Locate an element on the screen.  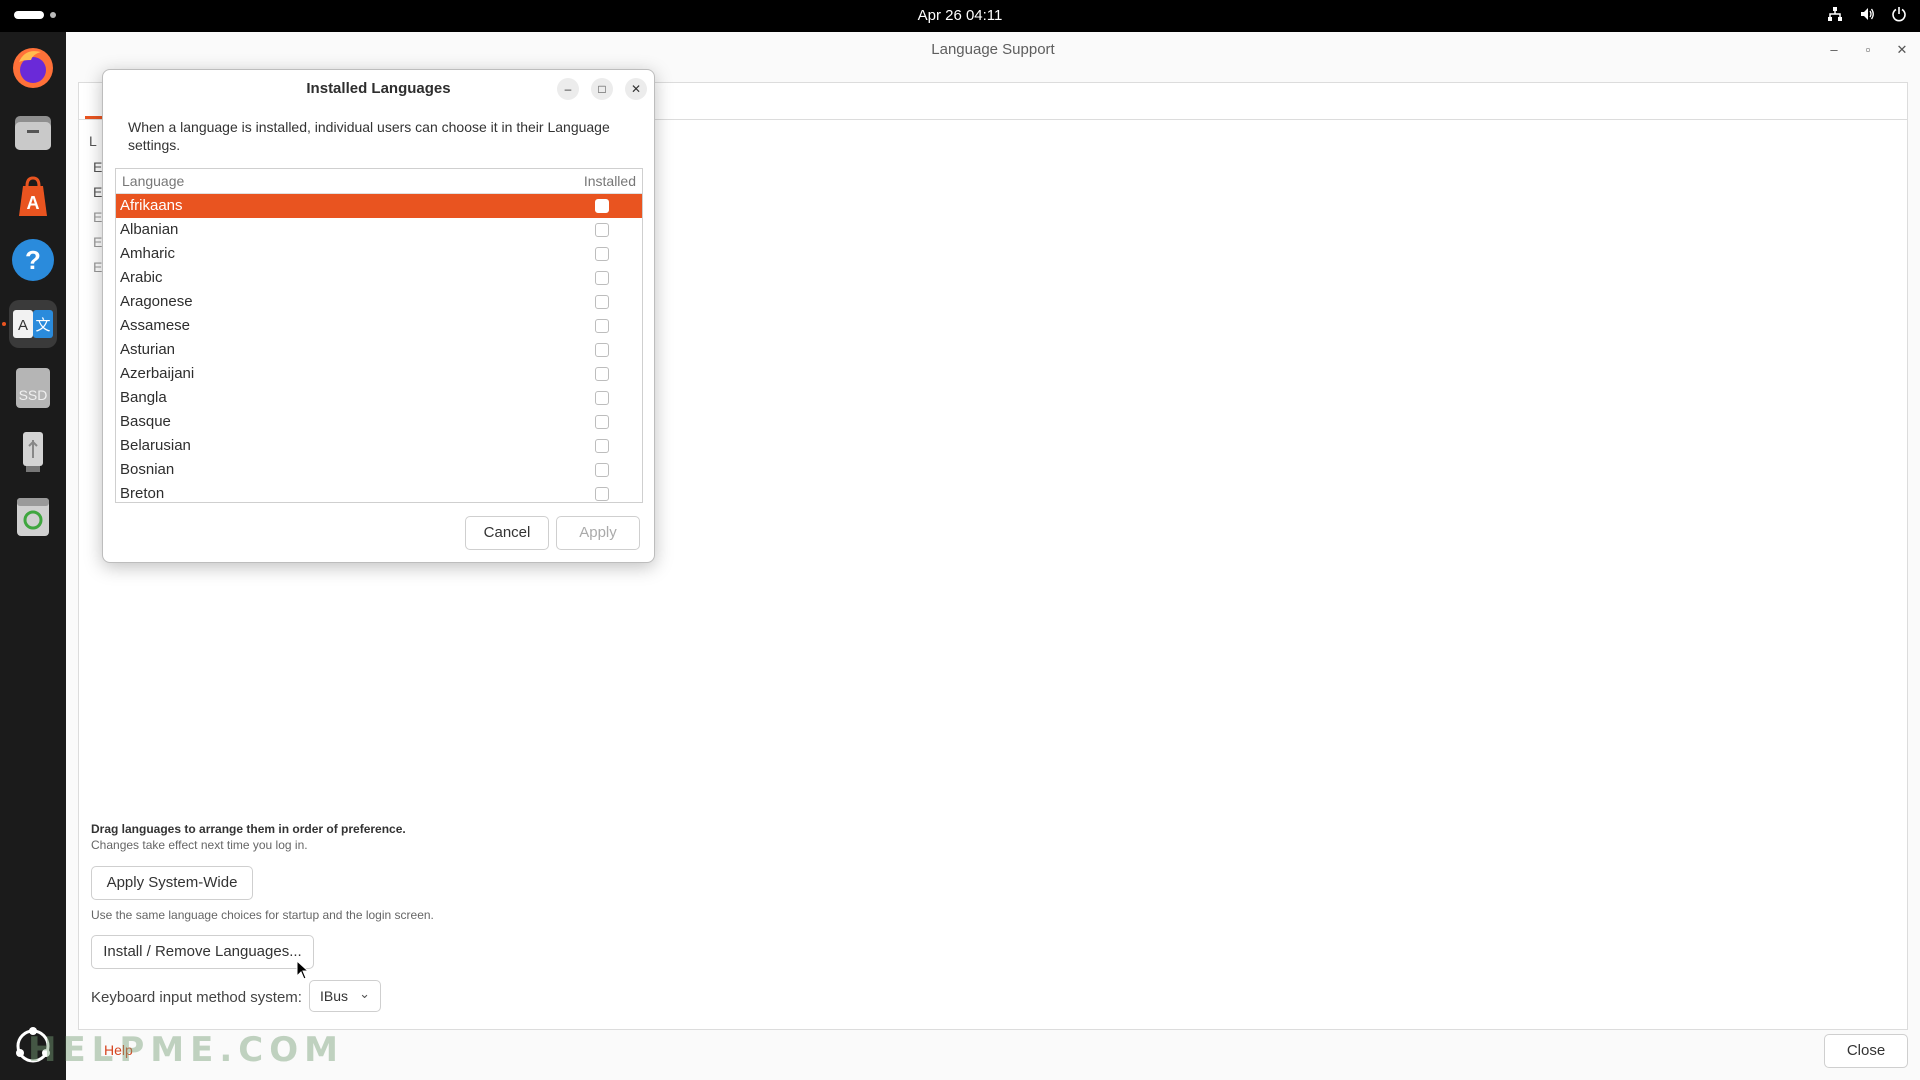
keyboard-input-label: Keyboard input method system: is located at coordinates (196, 997).